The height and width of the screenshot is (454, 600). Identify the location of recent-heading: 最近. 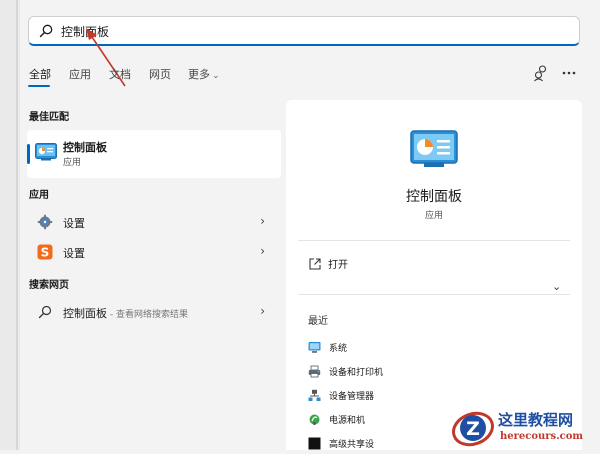
(318, 321).